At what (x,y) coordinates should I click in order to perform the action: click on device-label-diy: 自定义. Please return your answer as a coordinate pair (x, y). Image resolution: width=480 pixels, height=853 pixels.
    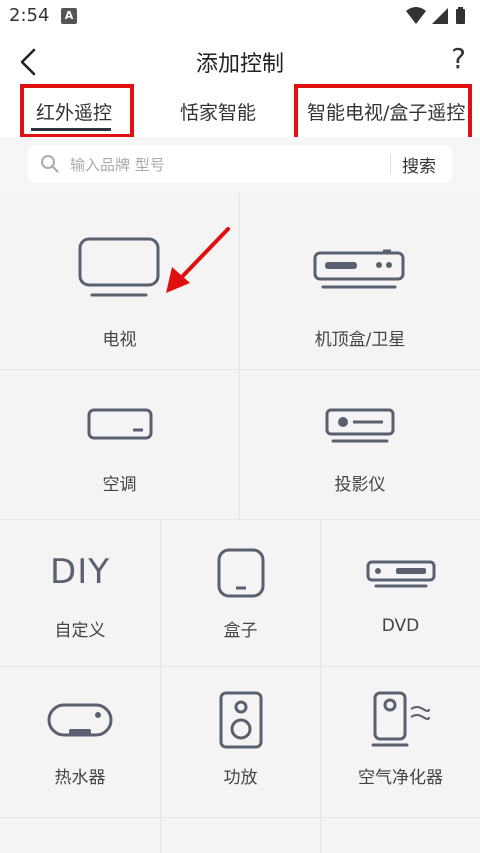
    Looking at the image, I should click on (80, 631).